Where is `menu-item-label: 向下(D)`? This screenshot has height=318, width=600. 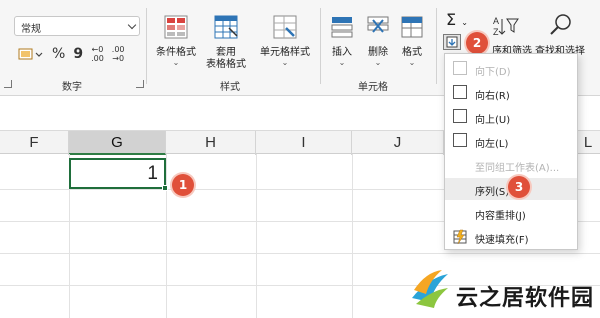 menu-item-label: 向下(D) is located at coordinates (493, 72).